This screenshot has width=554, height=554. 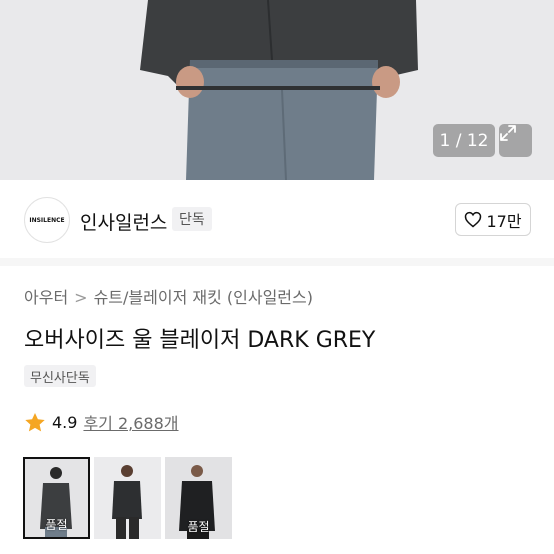 What do you see at coordinates (200, 340) in the screenshot?
I see `product-title: 오버사이즈 울 블레이저 DARK GREY` at bounding box center [200, 340].